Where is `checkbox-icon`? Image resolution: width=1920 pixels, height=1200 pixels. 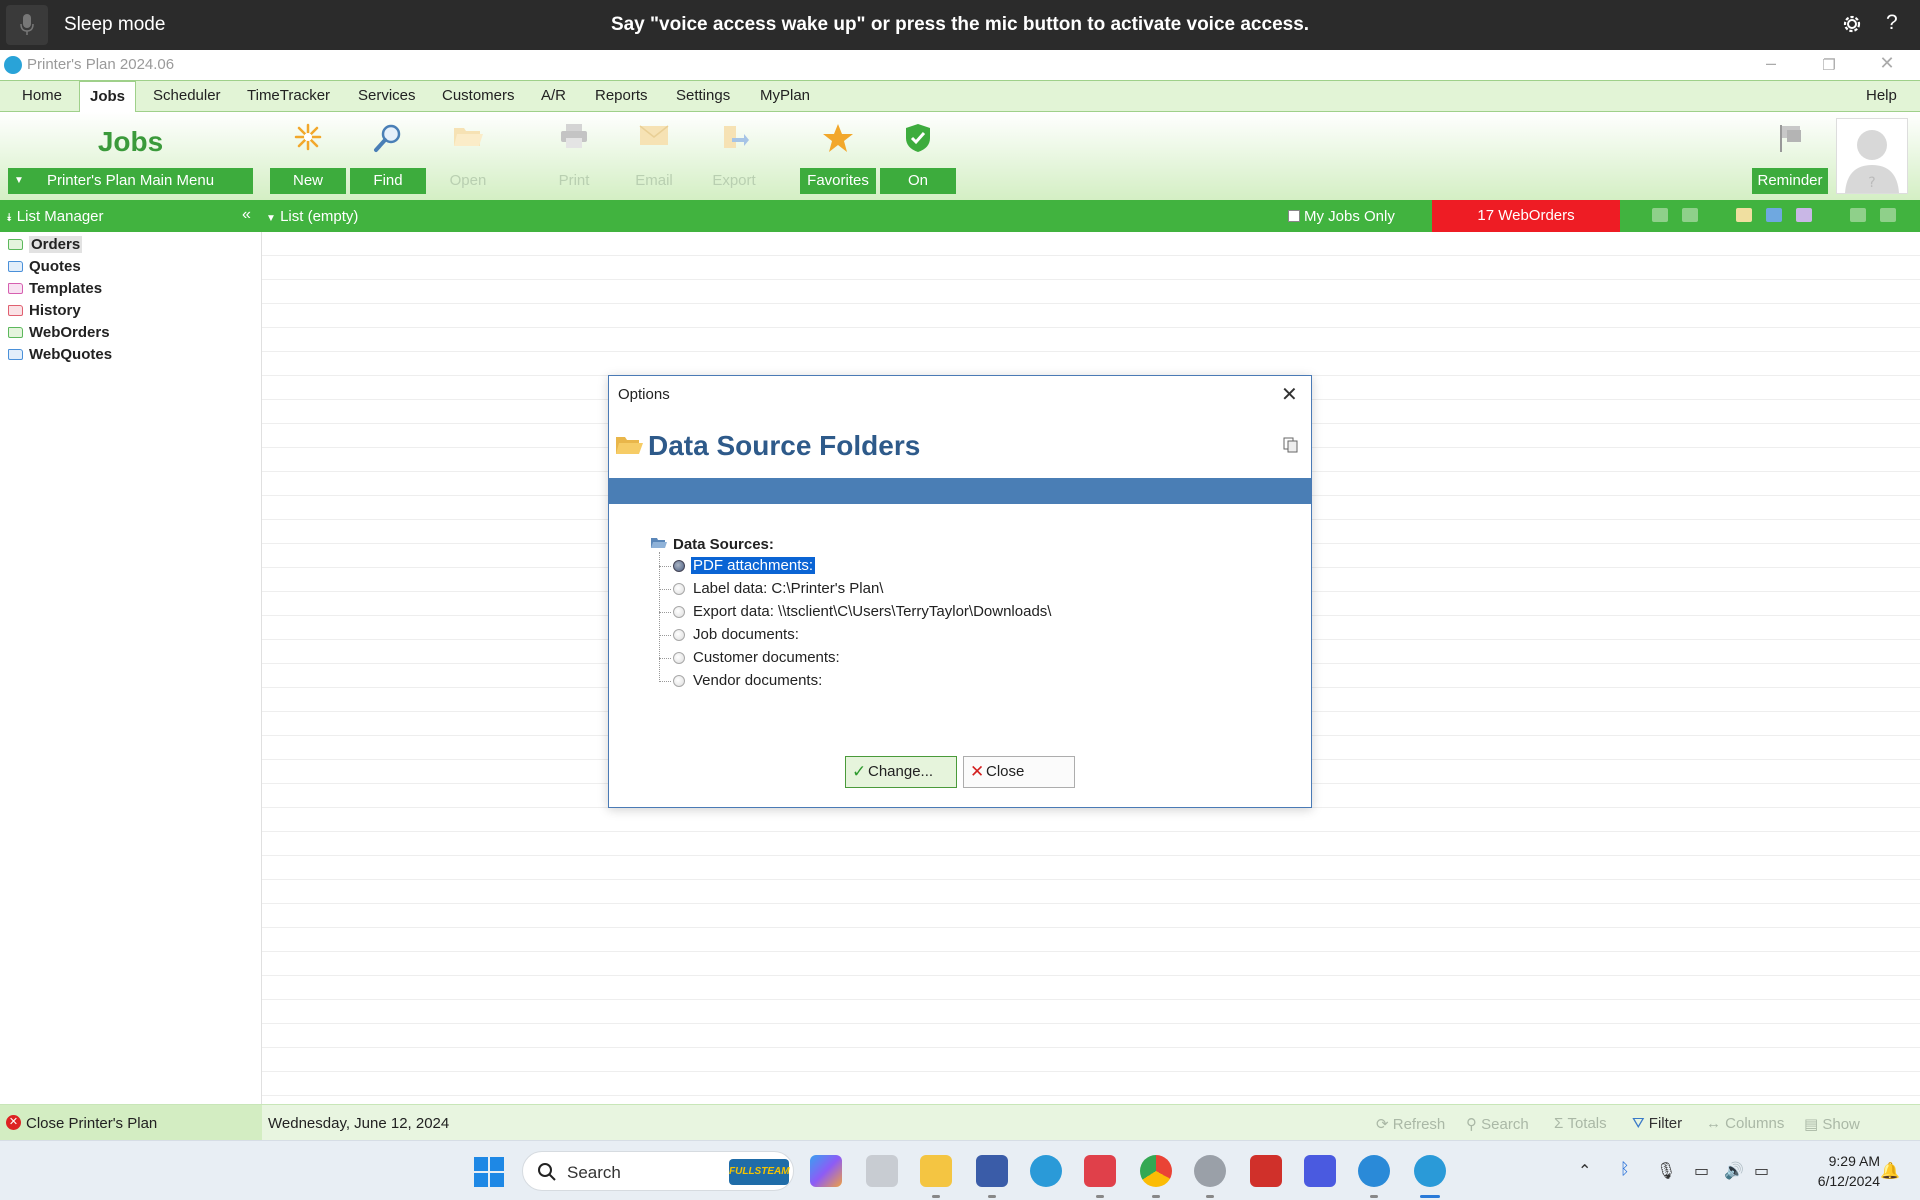
checkbox-icon is located at coordinates (1294, 216).